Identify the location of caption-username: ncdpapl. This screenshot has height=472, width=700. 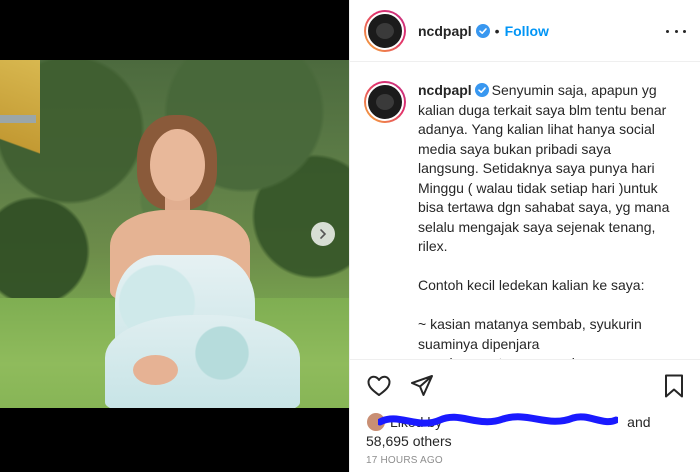
(445, 90).